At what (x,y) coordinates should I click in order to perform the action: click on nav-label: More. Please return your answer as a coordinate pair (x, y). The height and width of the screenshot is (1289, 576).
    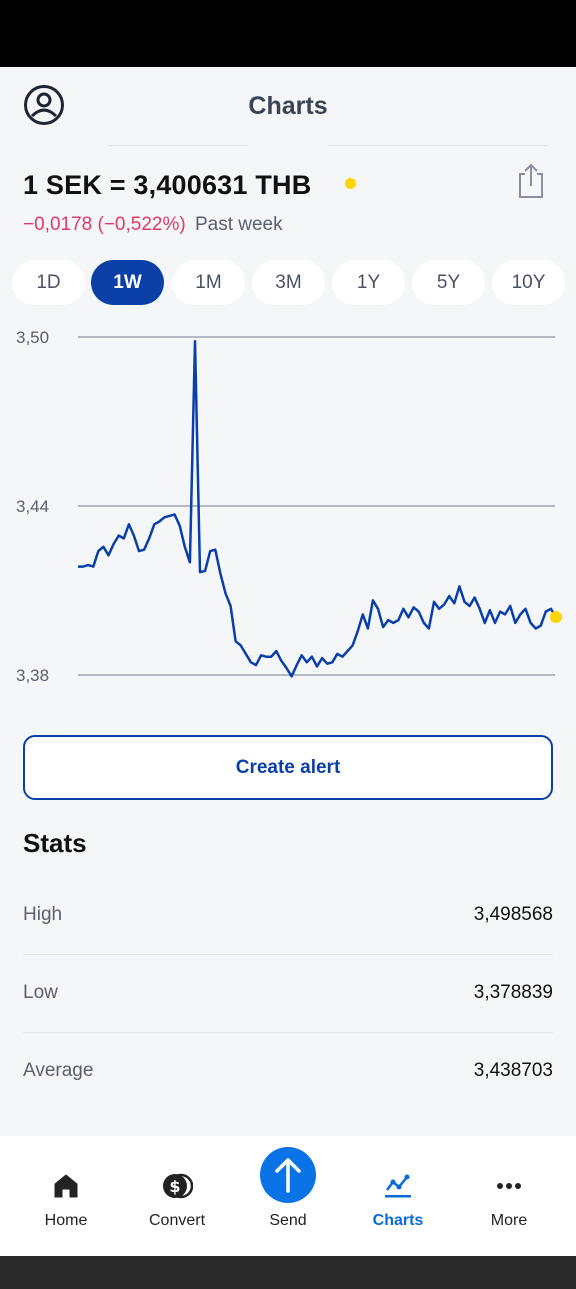
    Looking at the image, I should click on (509, 1220).